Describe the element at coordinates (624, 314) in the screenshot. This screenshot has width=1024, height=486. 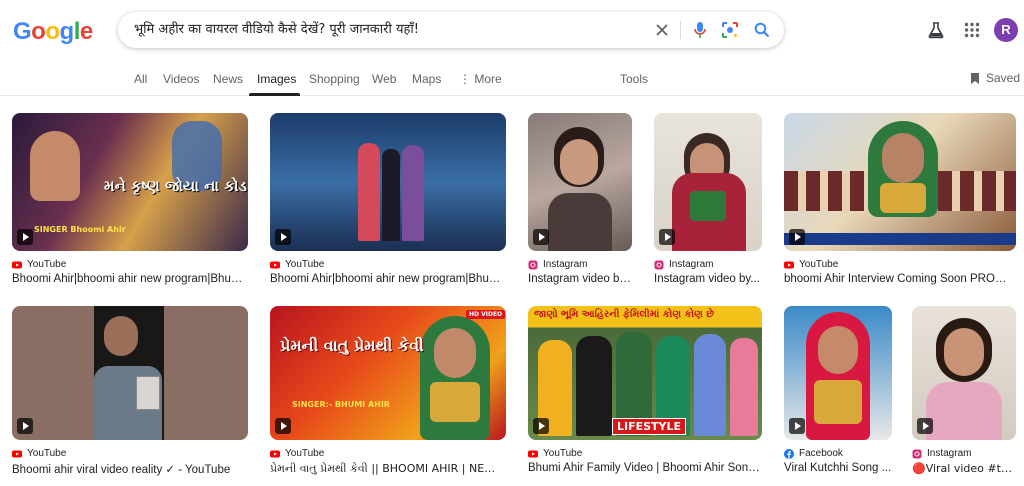
I see `thumbnail-overlay-text: જાણો ભૂમિ આહિરની ફેમિલીમાં કોણ કોણ છે` at that location.